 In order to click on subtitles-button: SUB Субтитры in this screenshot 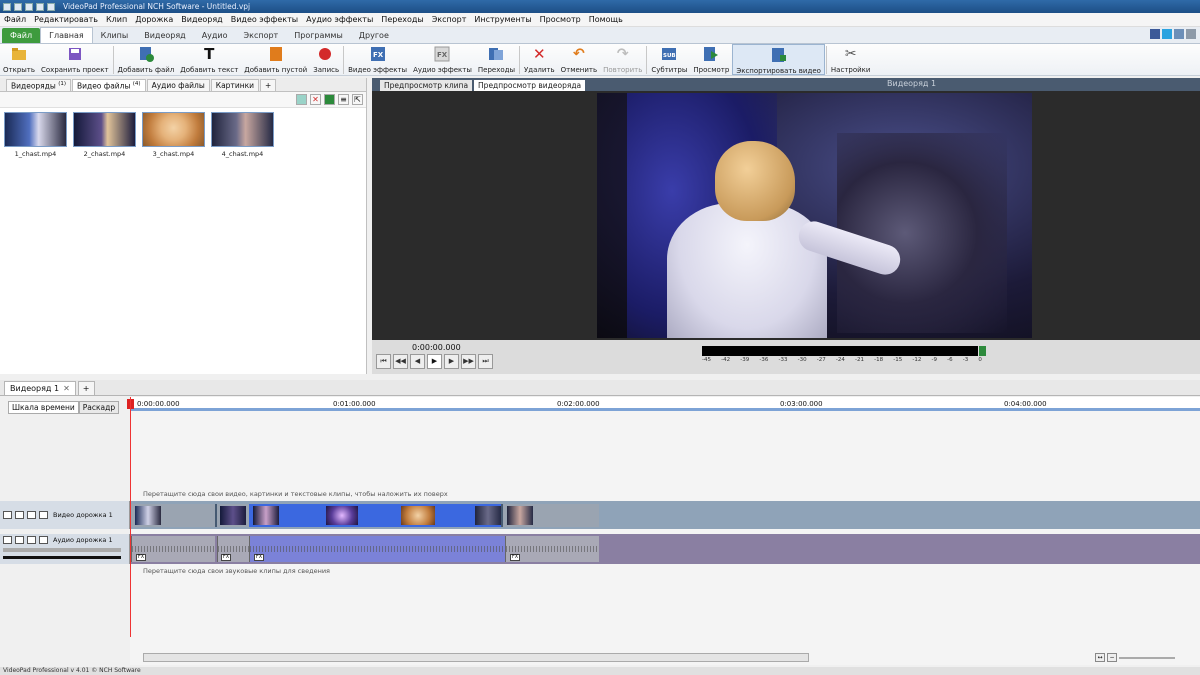, I will do `click(669, 59)`.